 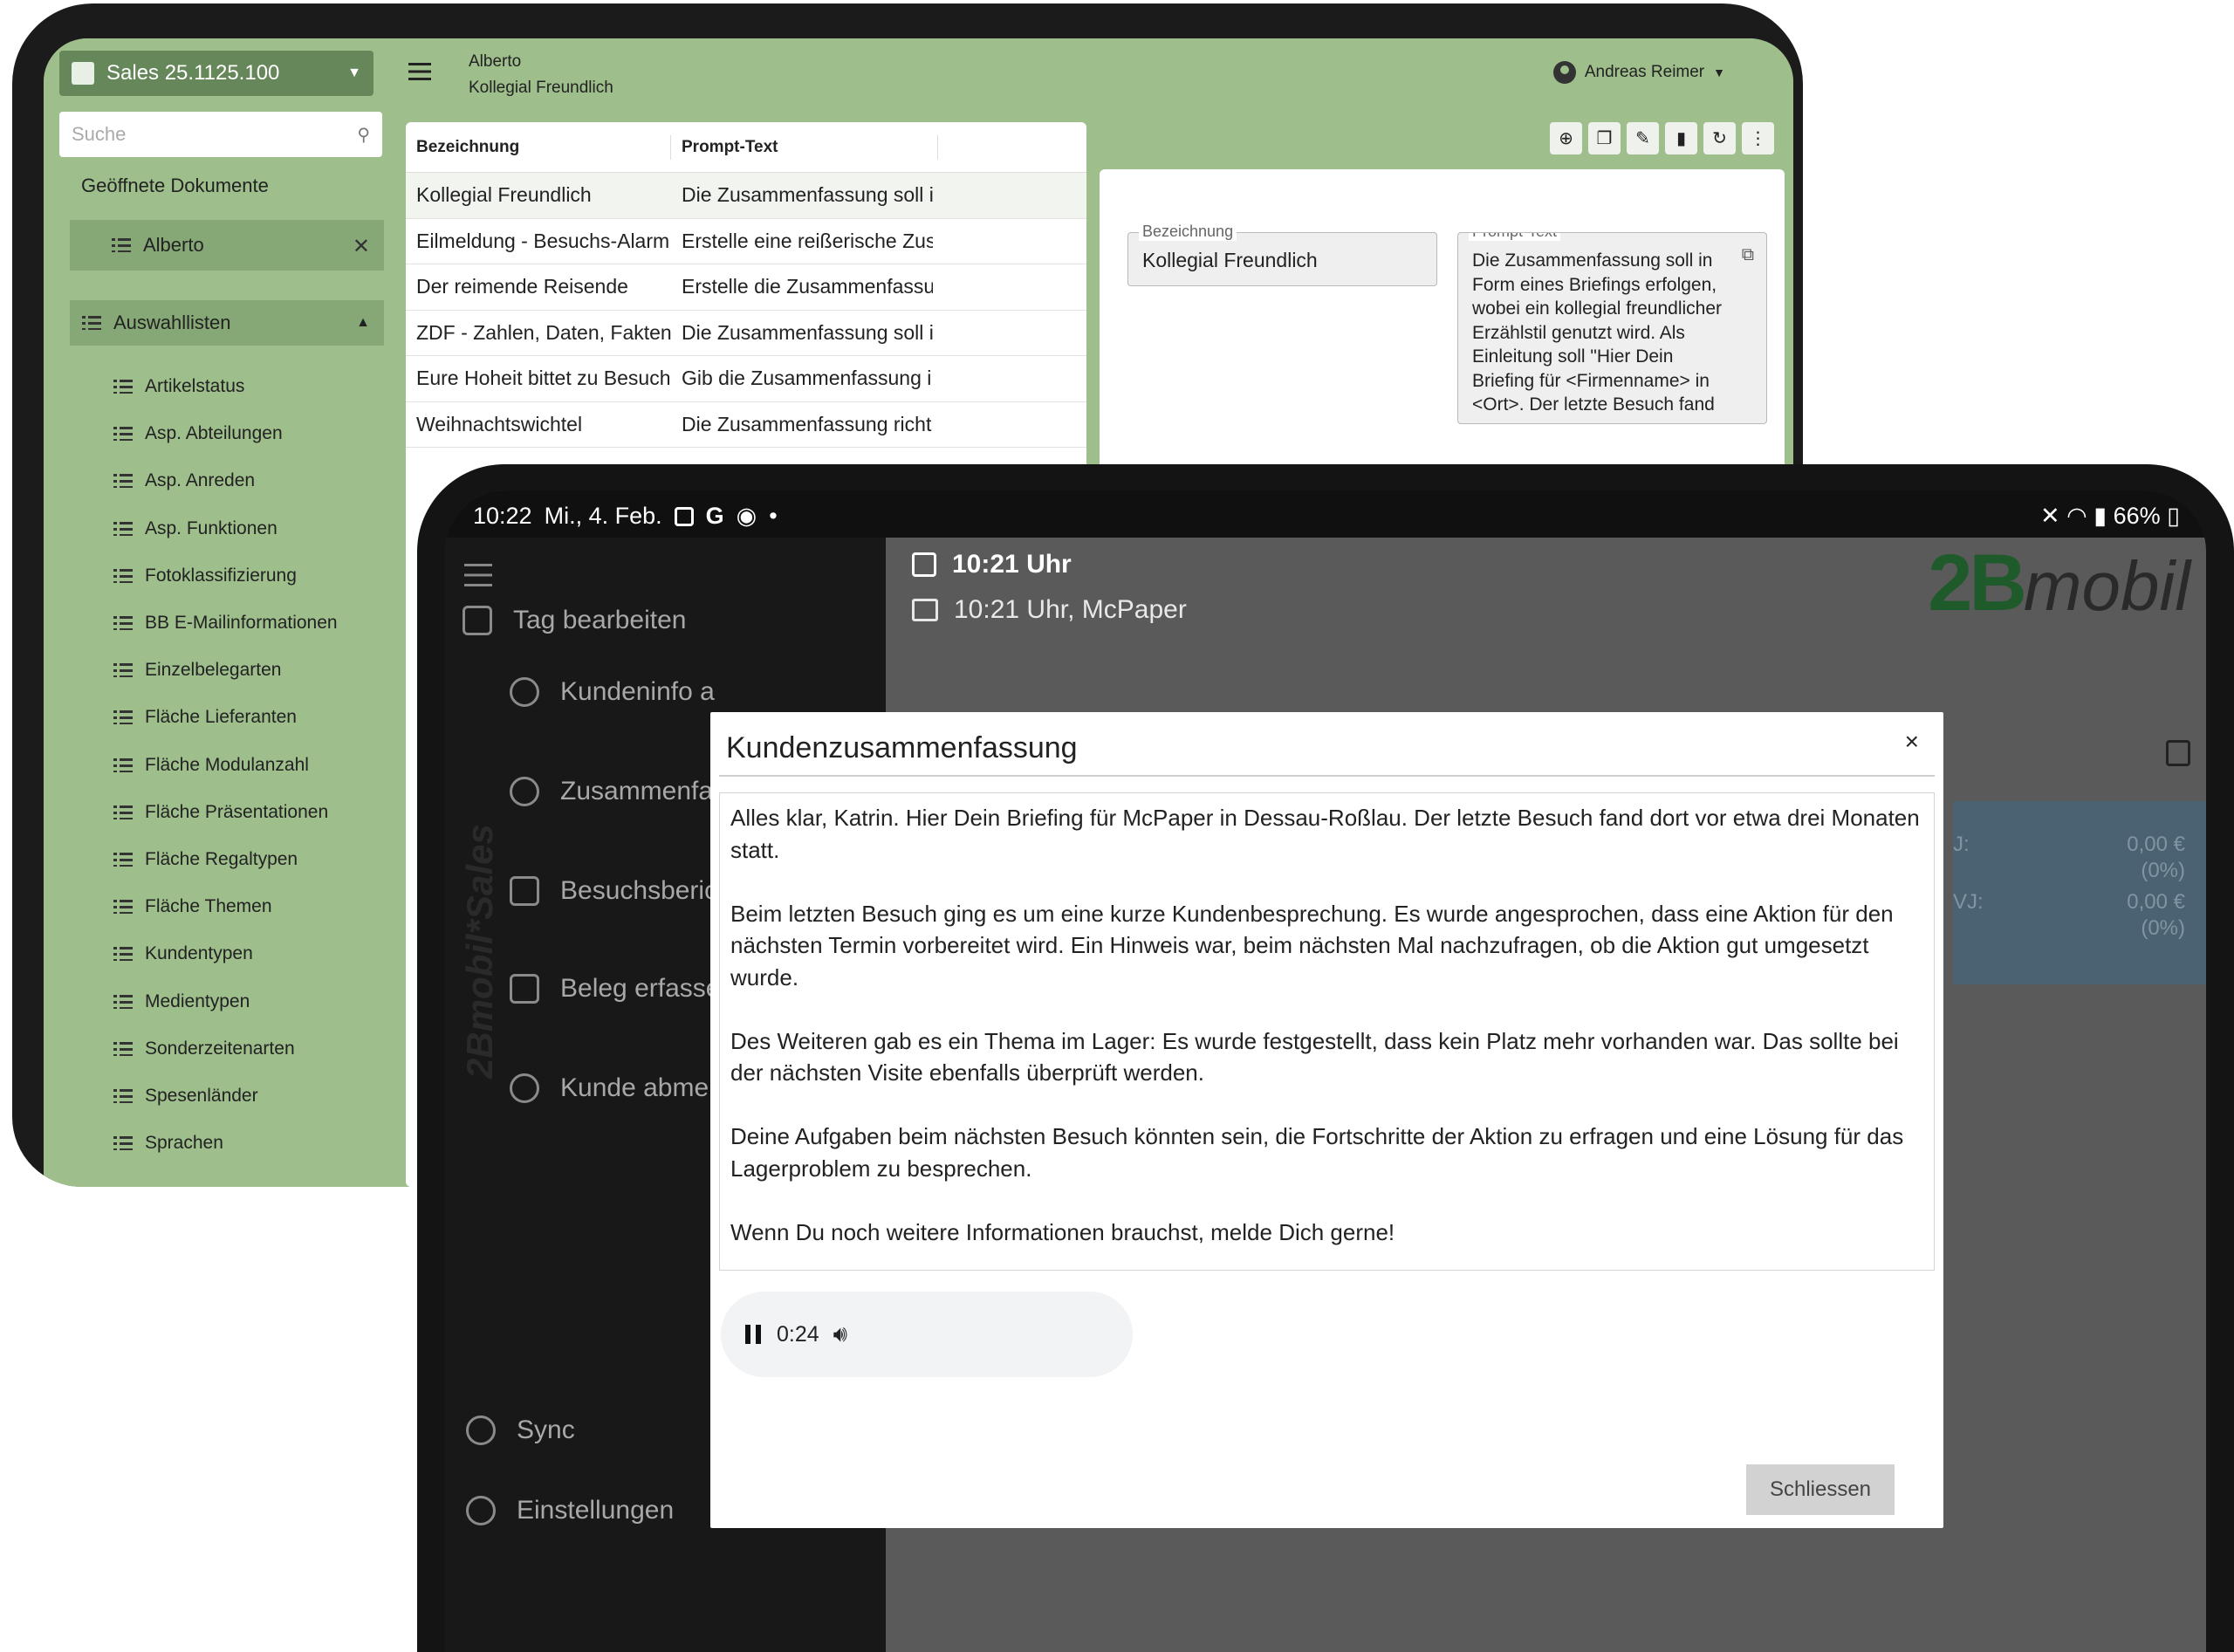 What do you see at coordinates (575, 620) in the screenshot?
I see `nav-item-edit-day: Tag bearbeiten` at bounding box center [575, 620].